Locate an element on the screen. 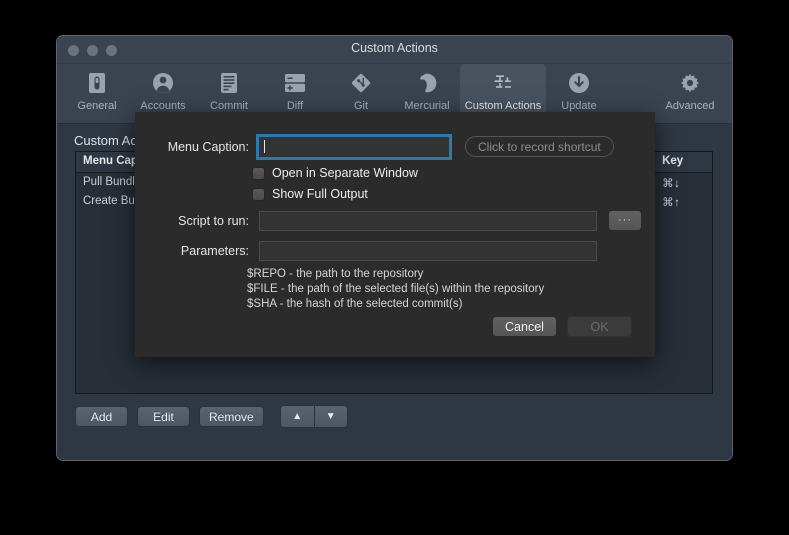 This screenshot has width=789, height=535. help-line-repo: $REPO - the path to the repository is located at coordinates (335, 274).